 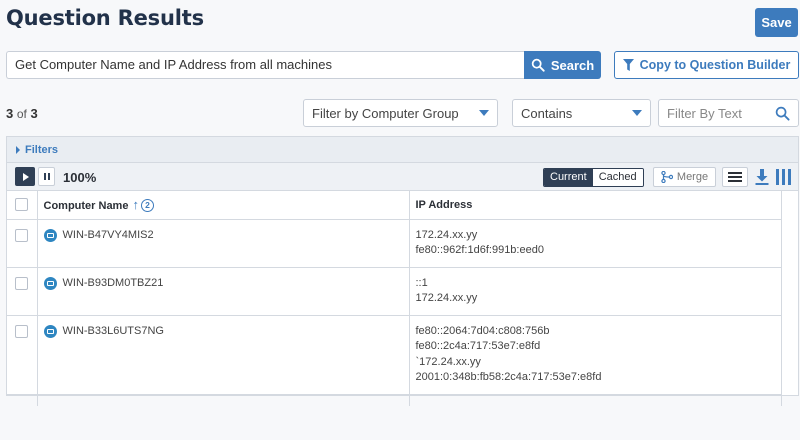 I want to click on select-all-header, so click(x=22, y=205).